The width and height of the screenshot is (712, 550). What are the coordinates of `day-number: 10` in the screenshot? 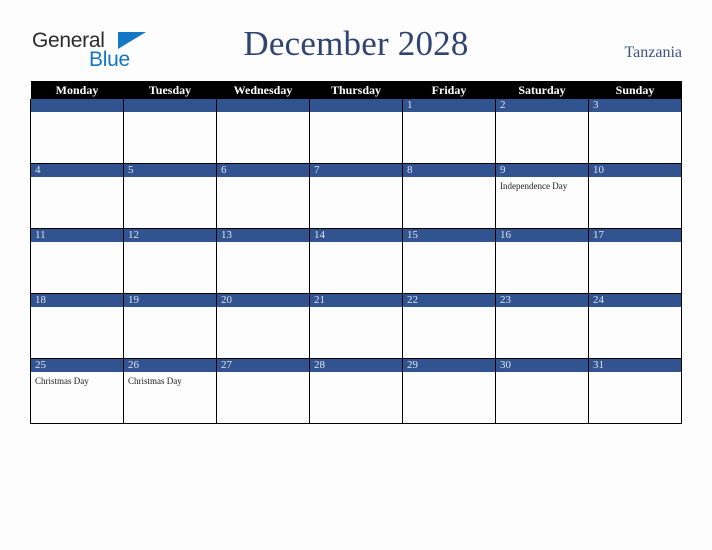 It's located at (635, 170).